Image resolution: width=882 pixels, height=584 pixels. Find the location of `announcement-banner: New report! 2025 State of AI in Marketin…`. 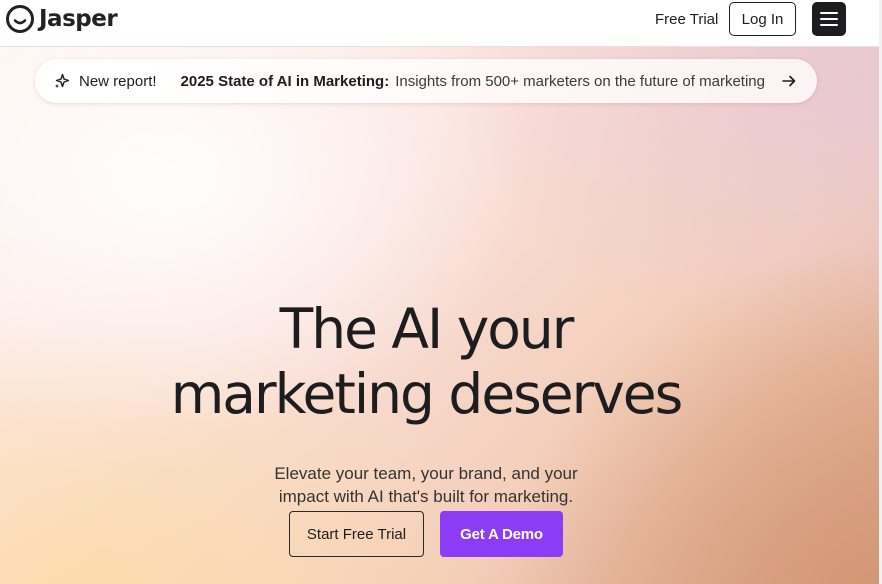

announcement-banner: New report! 2025 State of AI in Marketin… is located at coordinates (426, 81).